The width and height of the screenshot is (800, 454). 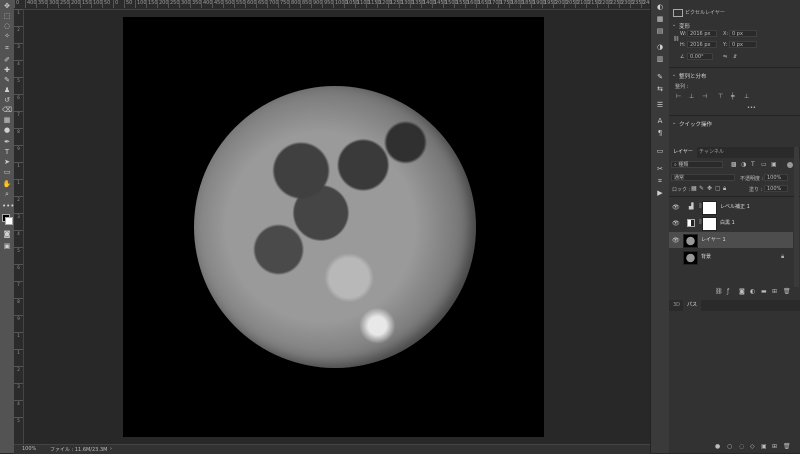 I want to click on tab-layers: レイヤー, so click(x=683, y=152).